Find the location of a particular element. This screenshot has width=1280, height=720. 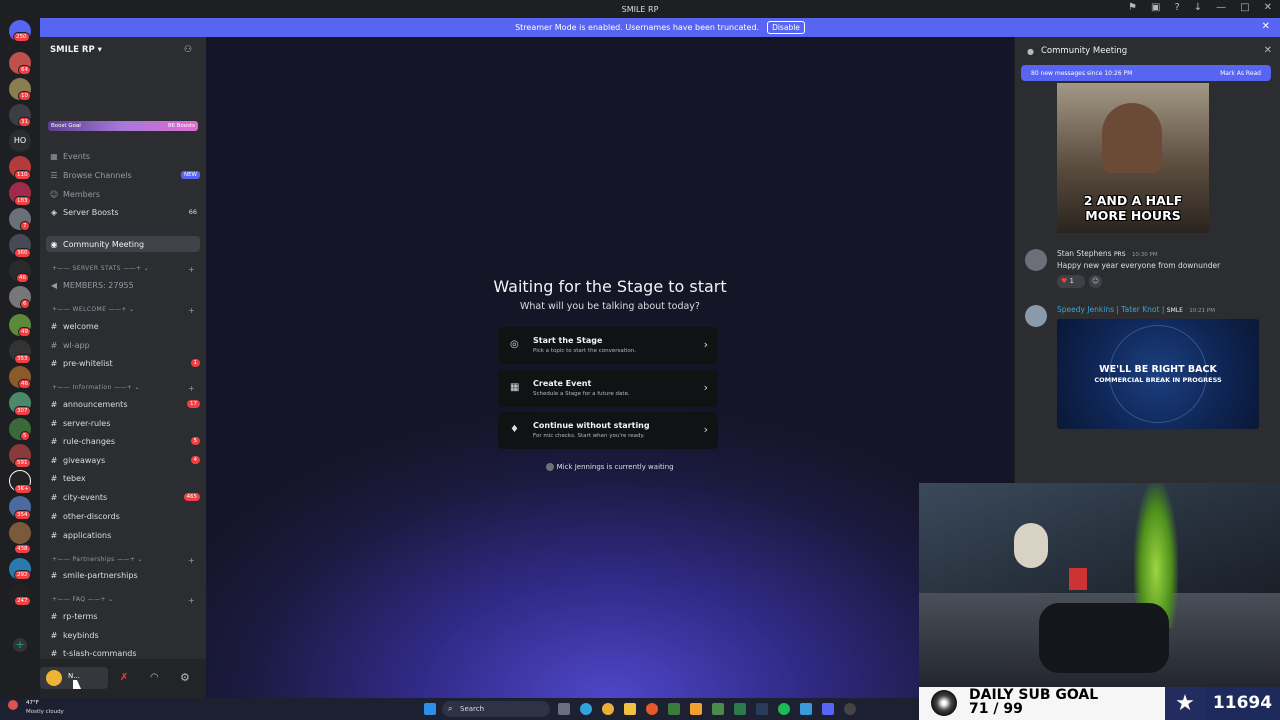

option-title: Create Event is located at coordinates (562, 383).